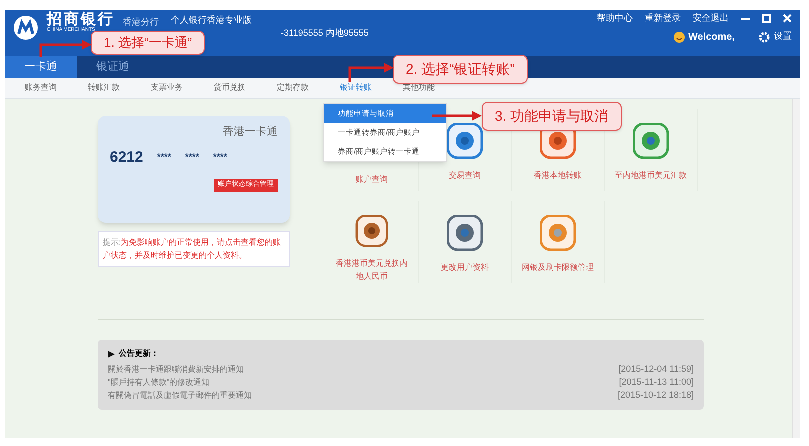 The height and width of the screenshot is (446, 809). Describe the element at coordinates (356, 88) in the screenshot. I see `subnav-item: 银证转账` at that location.